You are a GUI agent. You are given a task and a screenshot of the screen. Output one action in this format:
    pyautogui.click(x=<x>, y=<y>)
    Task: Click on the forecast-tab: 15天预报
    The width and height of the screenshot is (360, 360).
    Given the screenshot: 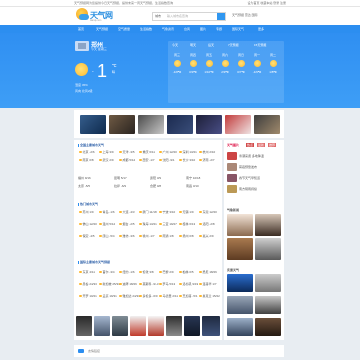 What is the action you would take?
    pyautogui.click(x=260, y=45)
    